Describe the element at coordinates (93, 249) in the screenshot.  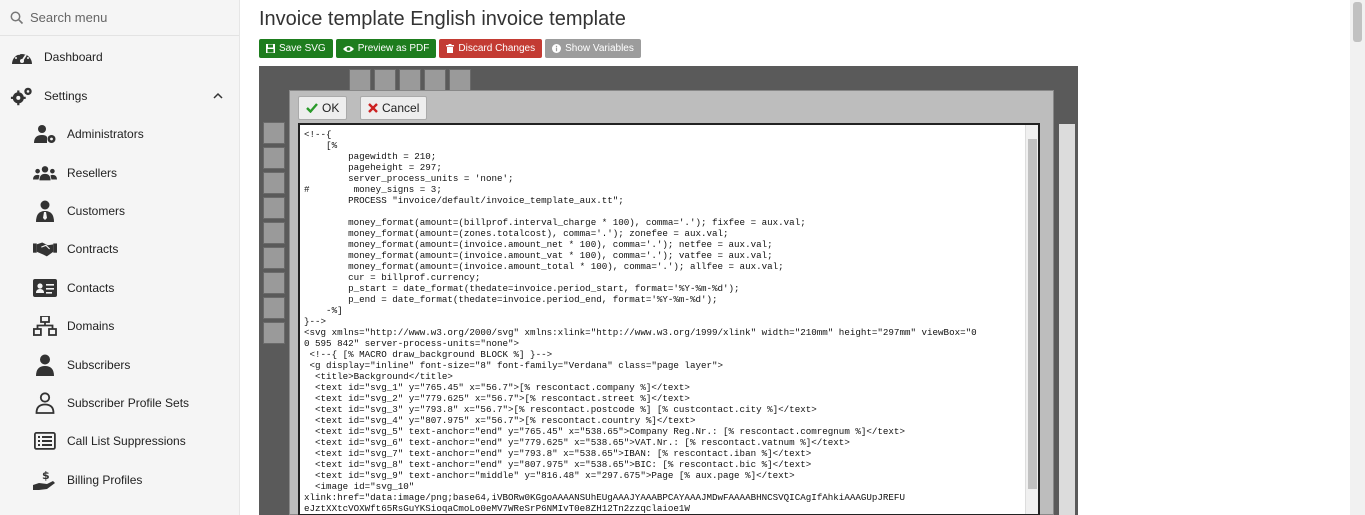
I see `sidebar-item-label: Contracts` at that location.